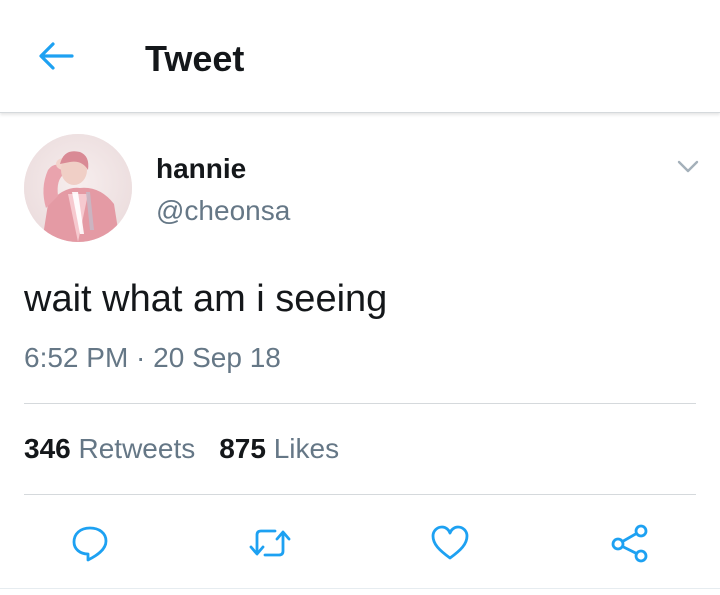 The image size is (720, 595). I want to click on engagement-stats: 346 Retweets 875 Likes, so click(181, 449).